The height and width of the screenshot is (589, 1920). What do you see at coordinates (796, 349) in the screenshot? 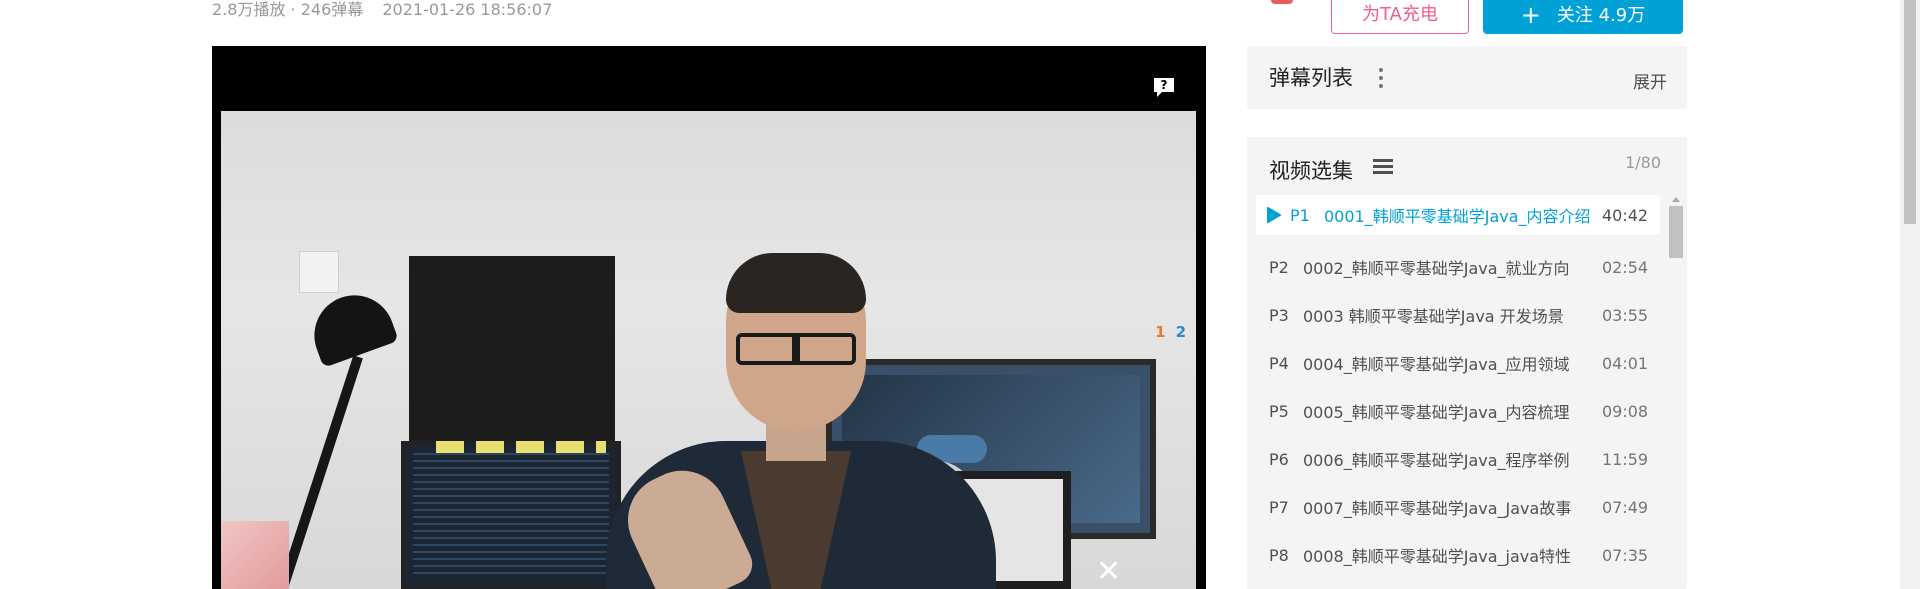
I see `presenter-glasses` at bounding box center [796, 349].